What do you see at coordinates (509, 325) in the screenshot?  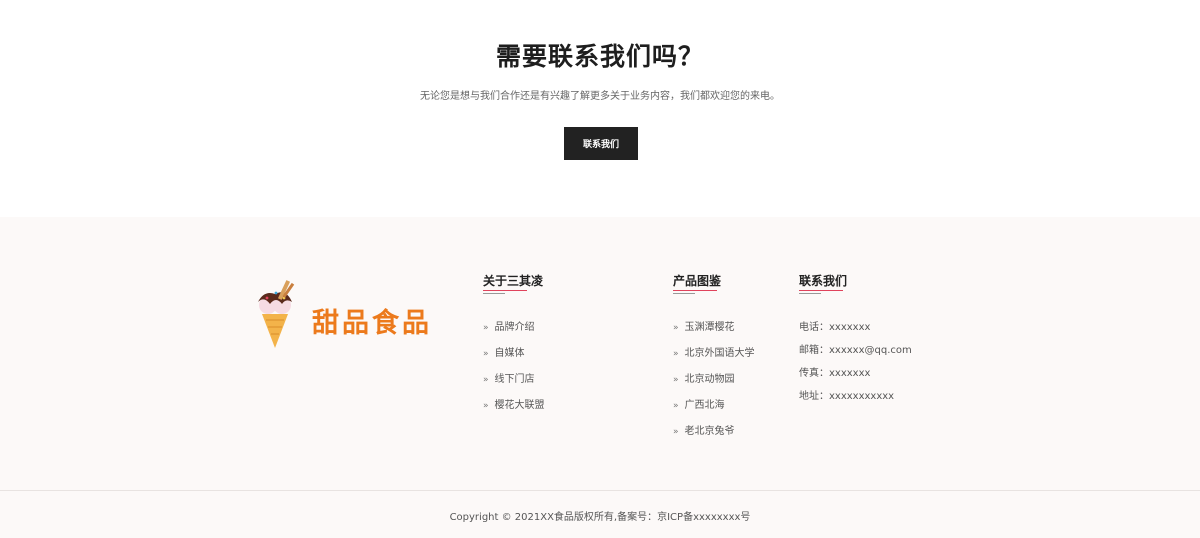 I see `footer-link-brand-intro: » 品牌介绍` at bounding box center [509, 325].